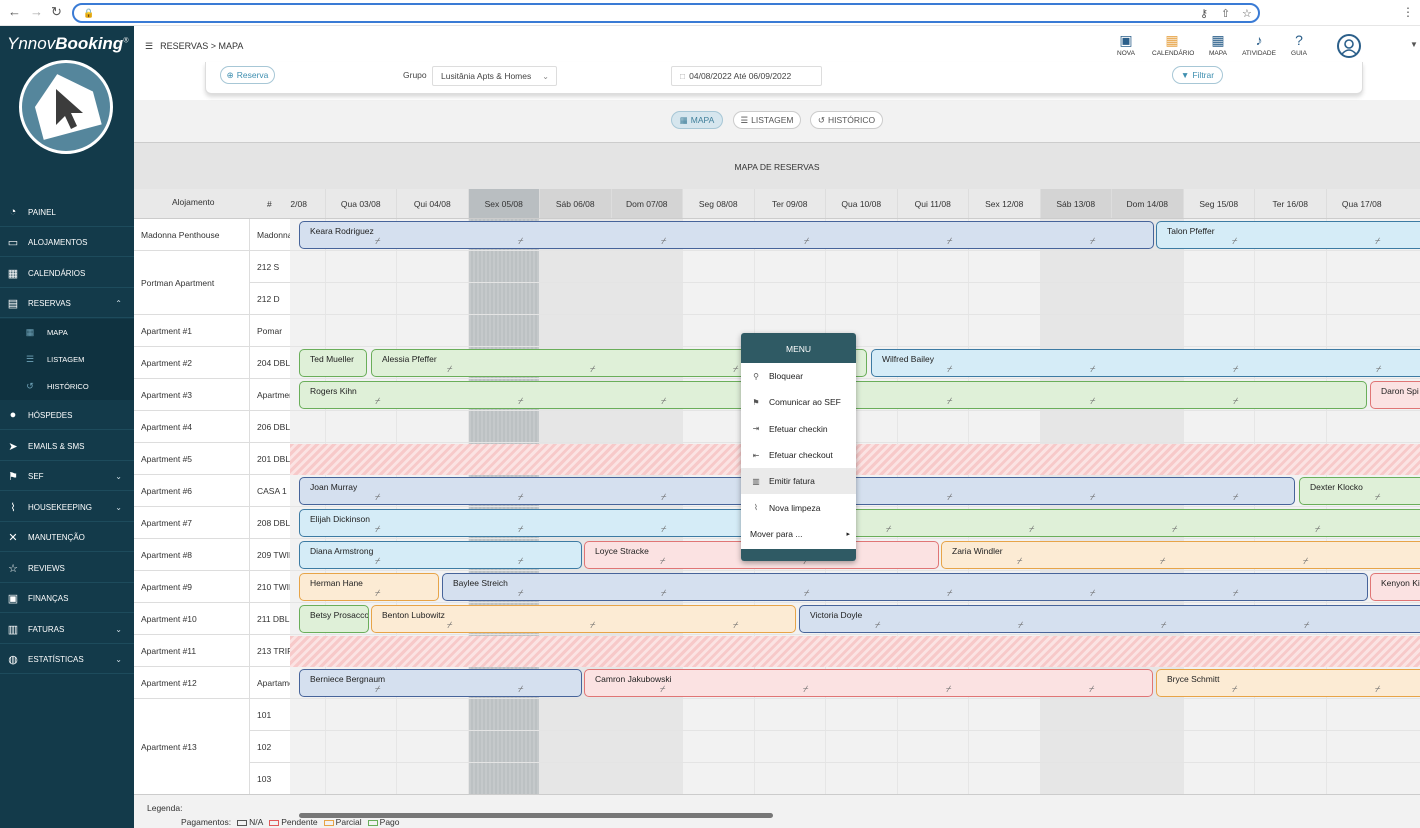 The height and width of the screenshot is (828, 1420). What do you see at coordinates (1414, 44) in the screenshot?
I see `chevron-down-icon: ▼` at bounding box center [1414, 44].